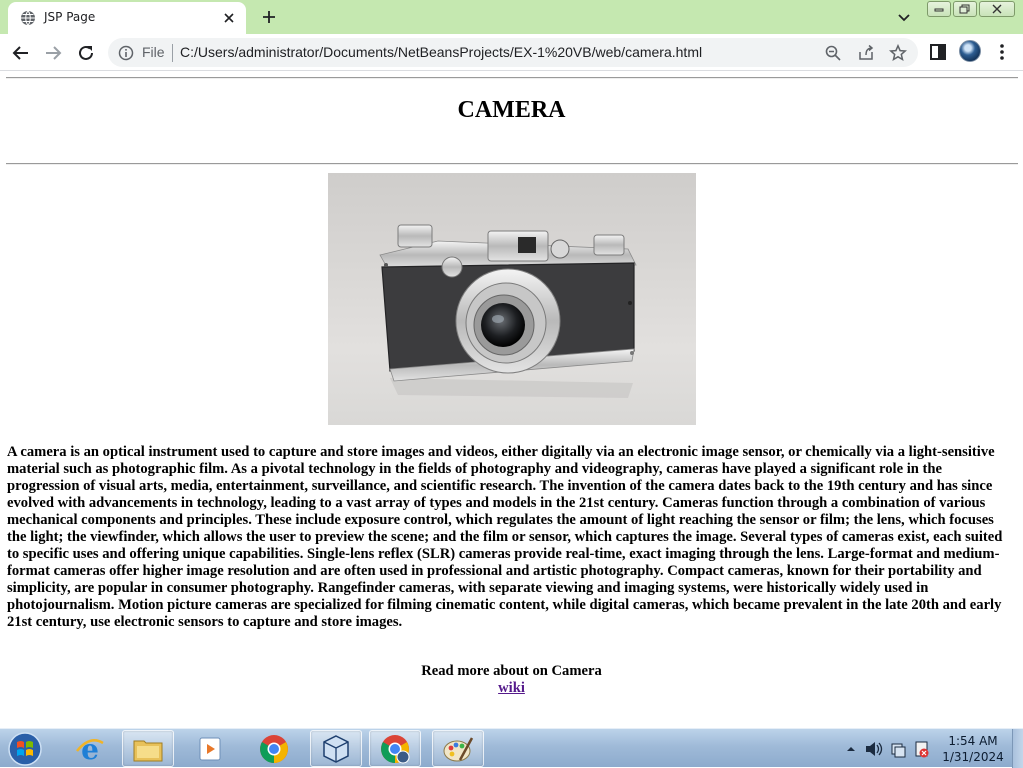 Image resolution: width=1023 pixels, height=768 pixels. I want to click on clock-date: 1/31/2024, so click(973, 757).